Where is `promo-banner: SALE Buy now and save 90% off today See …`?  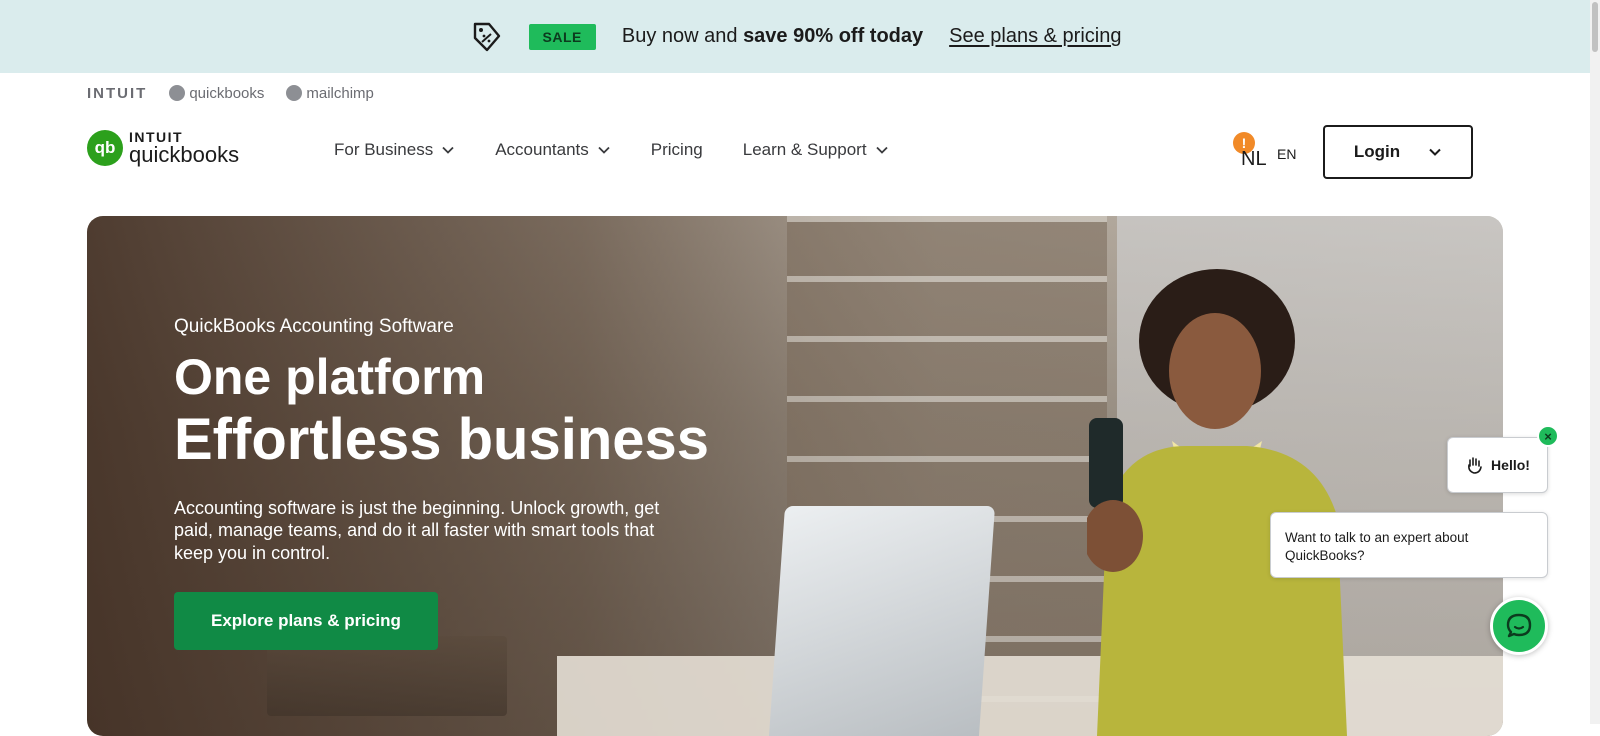 promo-banner: SALE Buy now and save 90% off today See … is located at coordinates (795, 36).